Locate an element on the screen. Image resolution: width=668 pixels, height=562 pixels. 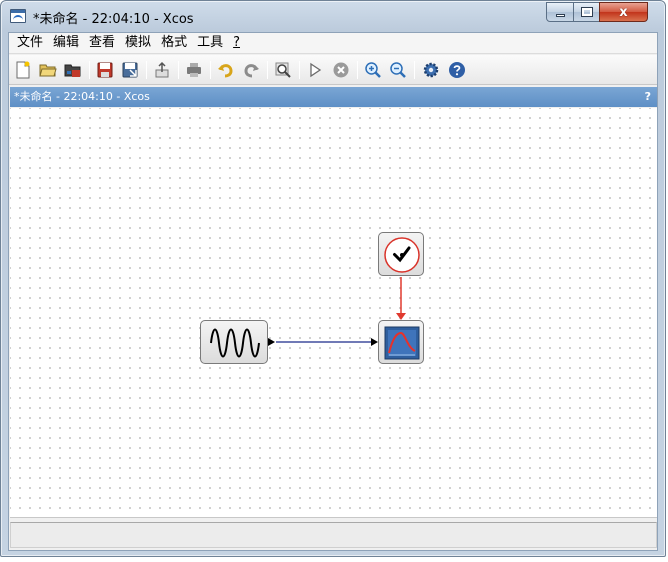
print-button is located at coordinates (194, 70).